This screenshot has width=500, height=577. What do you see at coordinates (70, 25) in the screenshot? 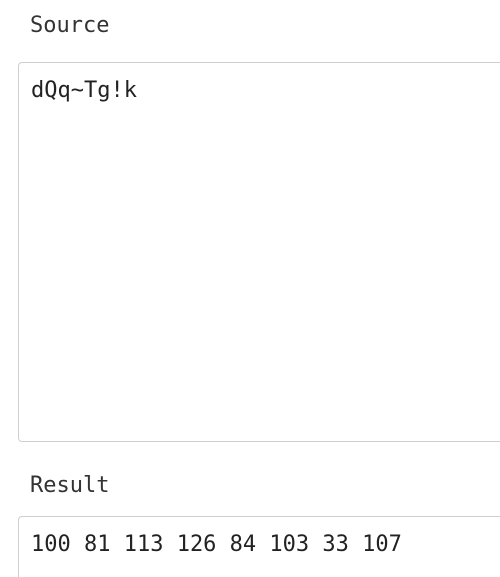
I see `source-label: Source` at bounding box center [70, 25].